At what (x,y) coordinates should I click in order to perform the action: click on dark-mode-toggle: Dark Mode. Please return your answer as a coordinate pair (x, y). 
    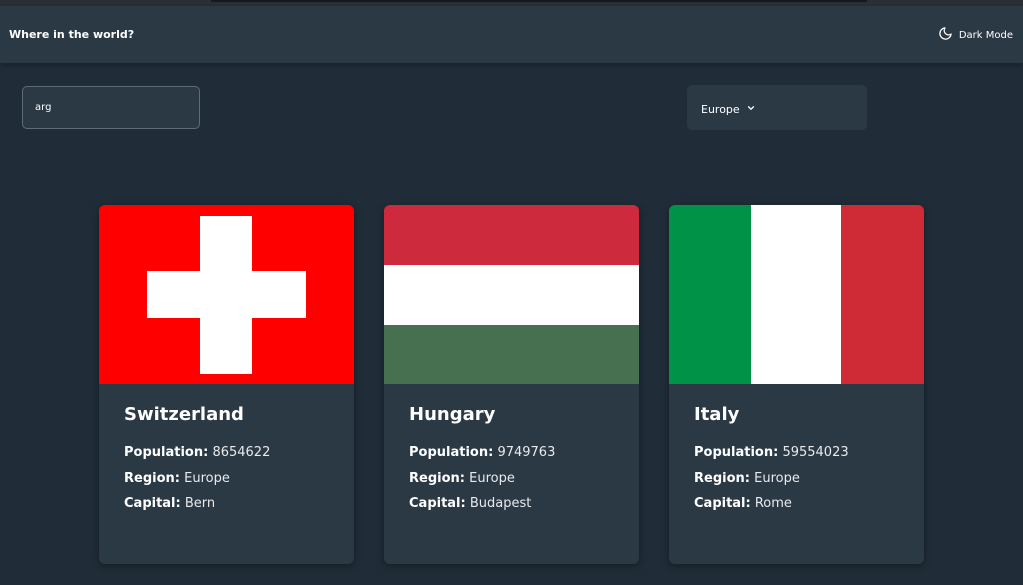
    Looking at the image, I should click on (975, 35).